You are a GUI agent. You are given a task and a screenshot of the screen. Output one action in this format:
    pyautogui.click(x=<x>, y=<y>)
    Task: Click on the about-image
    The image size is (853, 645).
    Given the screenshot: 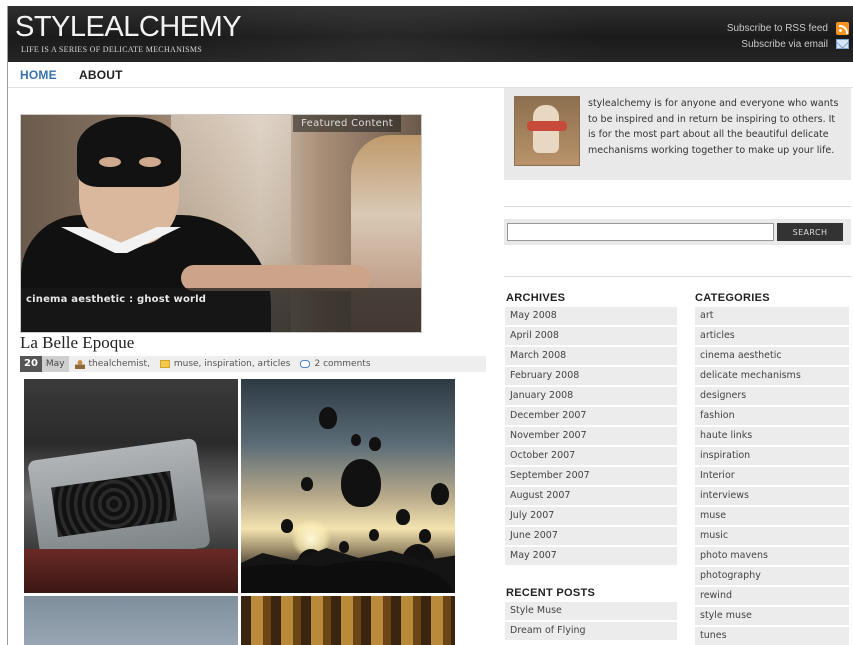 What is the action you would take?
    pyautogui.click(x=547, y=131)
    